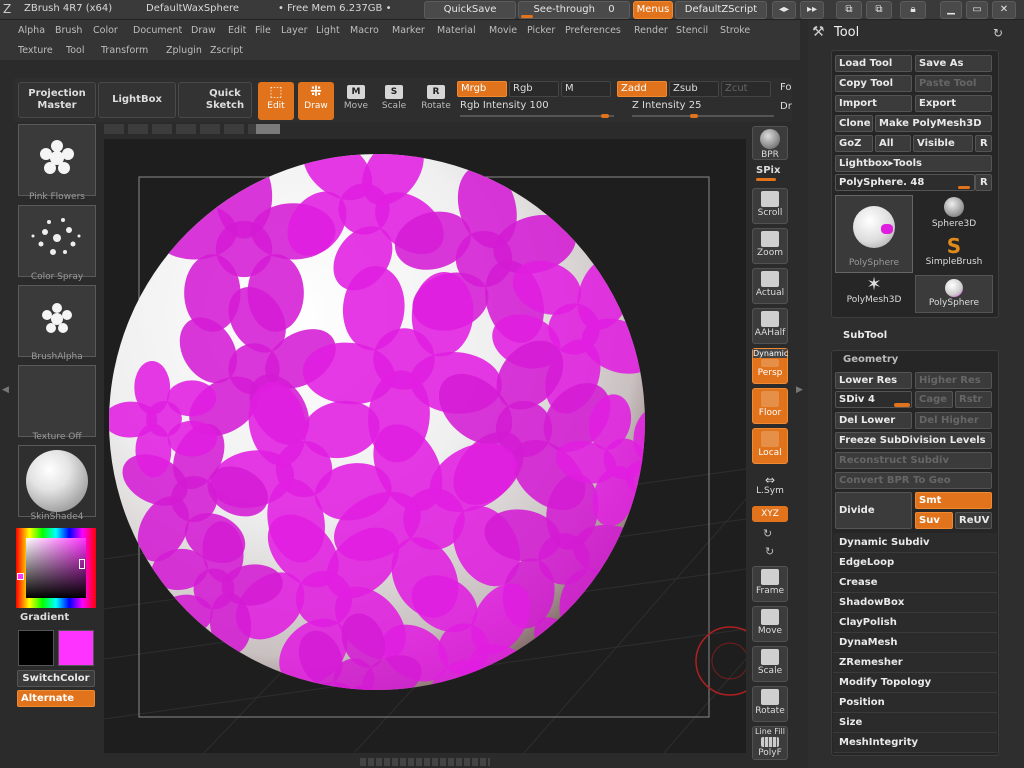 Image resolution: width=1024 pixels, height=768 pixels. What do you see at coordinates (865, 335) in the screenshot?
I see `subtool-header: SubTool` at bounding box center [865, 335].